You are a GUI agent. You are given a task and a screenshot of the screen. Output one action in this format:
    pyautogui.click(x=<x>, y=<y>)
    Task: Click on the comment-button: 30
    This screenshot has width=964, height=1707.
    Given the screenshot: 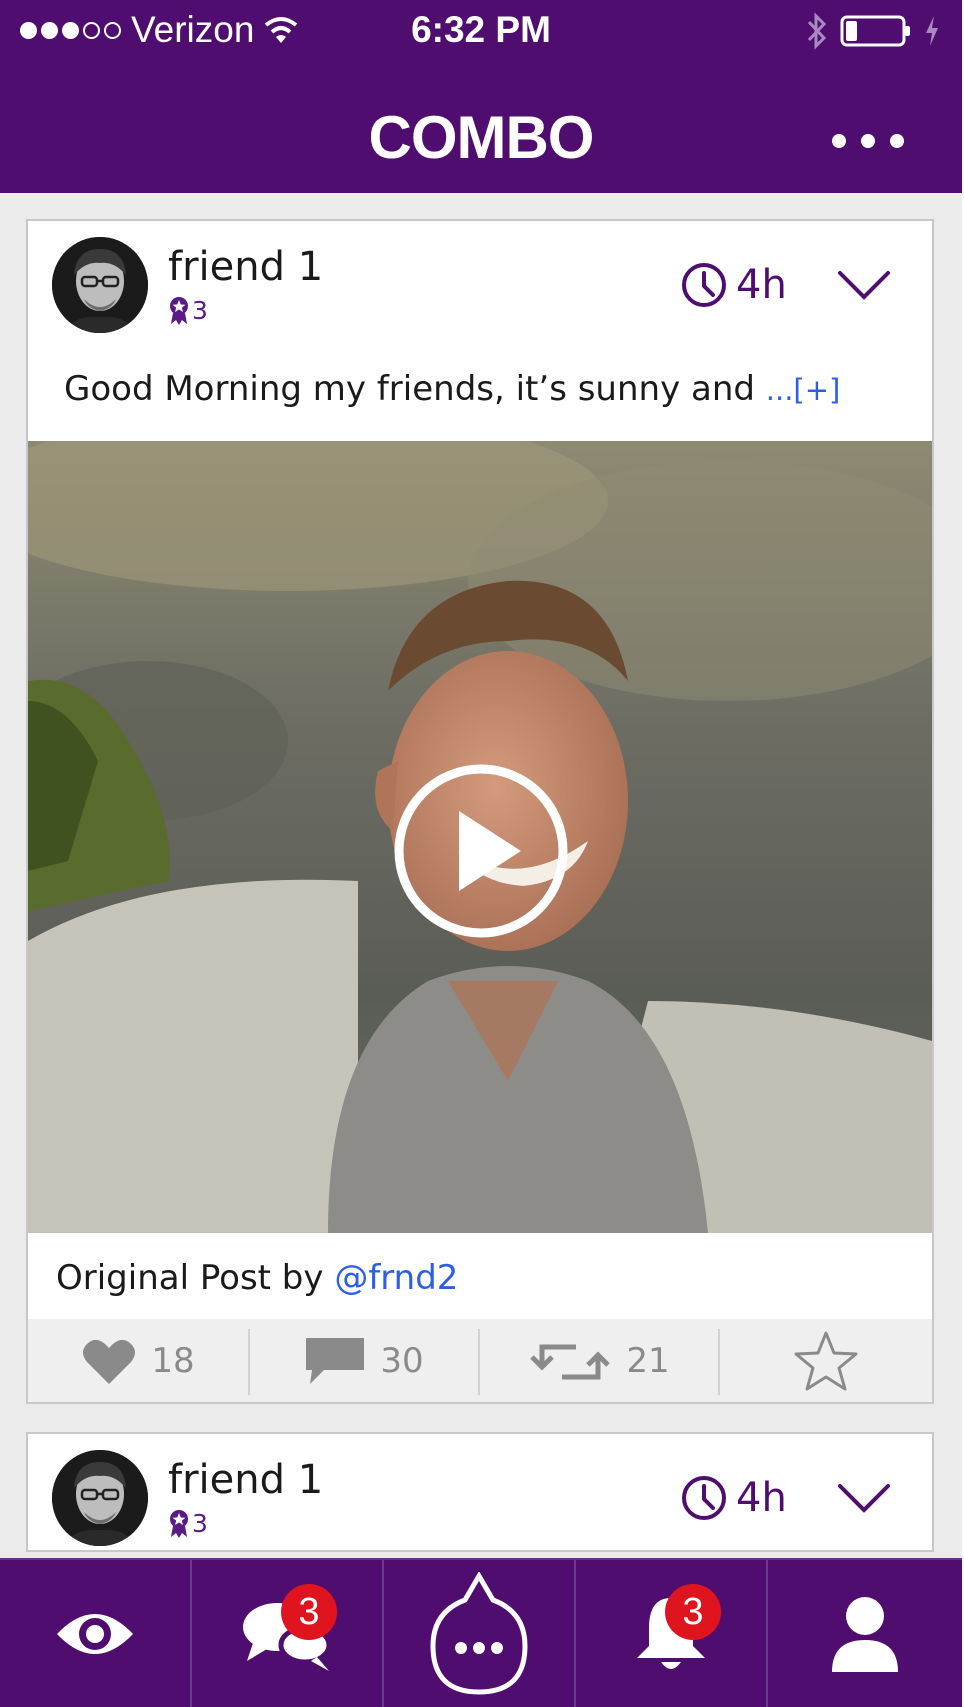 What is the action you would take?
    pyautogui.click(x=364, y=1360)
    